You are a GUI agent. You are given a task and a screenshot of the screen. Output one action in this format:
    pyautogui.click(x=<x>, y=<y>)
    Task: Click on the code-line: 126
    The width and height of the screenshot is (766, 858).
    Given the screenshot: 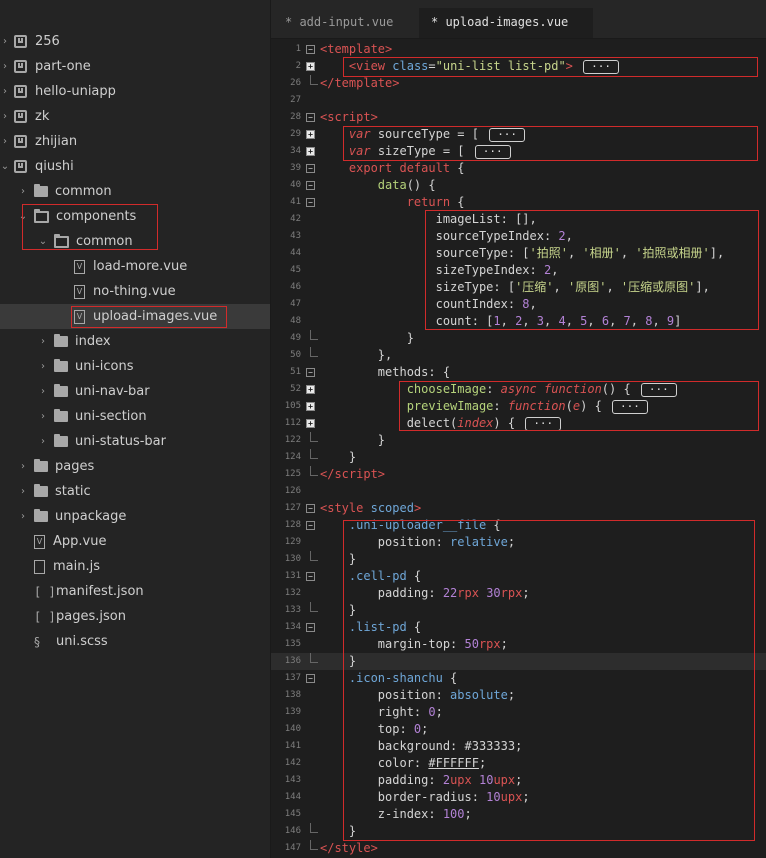 What is the action you would take?
    pyautogui.click(x=518, y=491)
    